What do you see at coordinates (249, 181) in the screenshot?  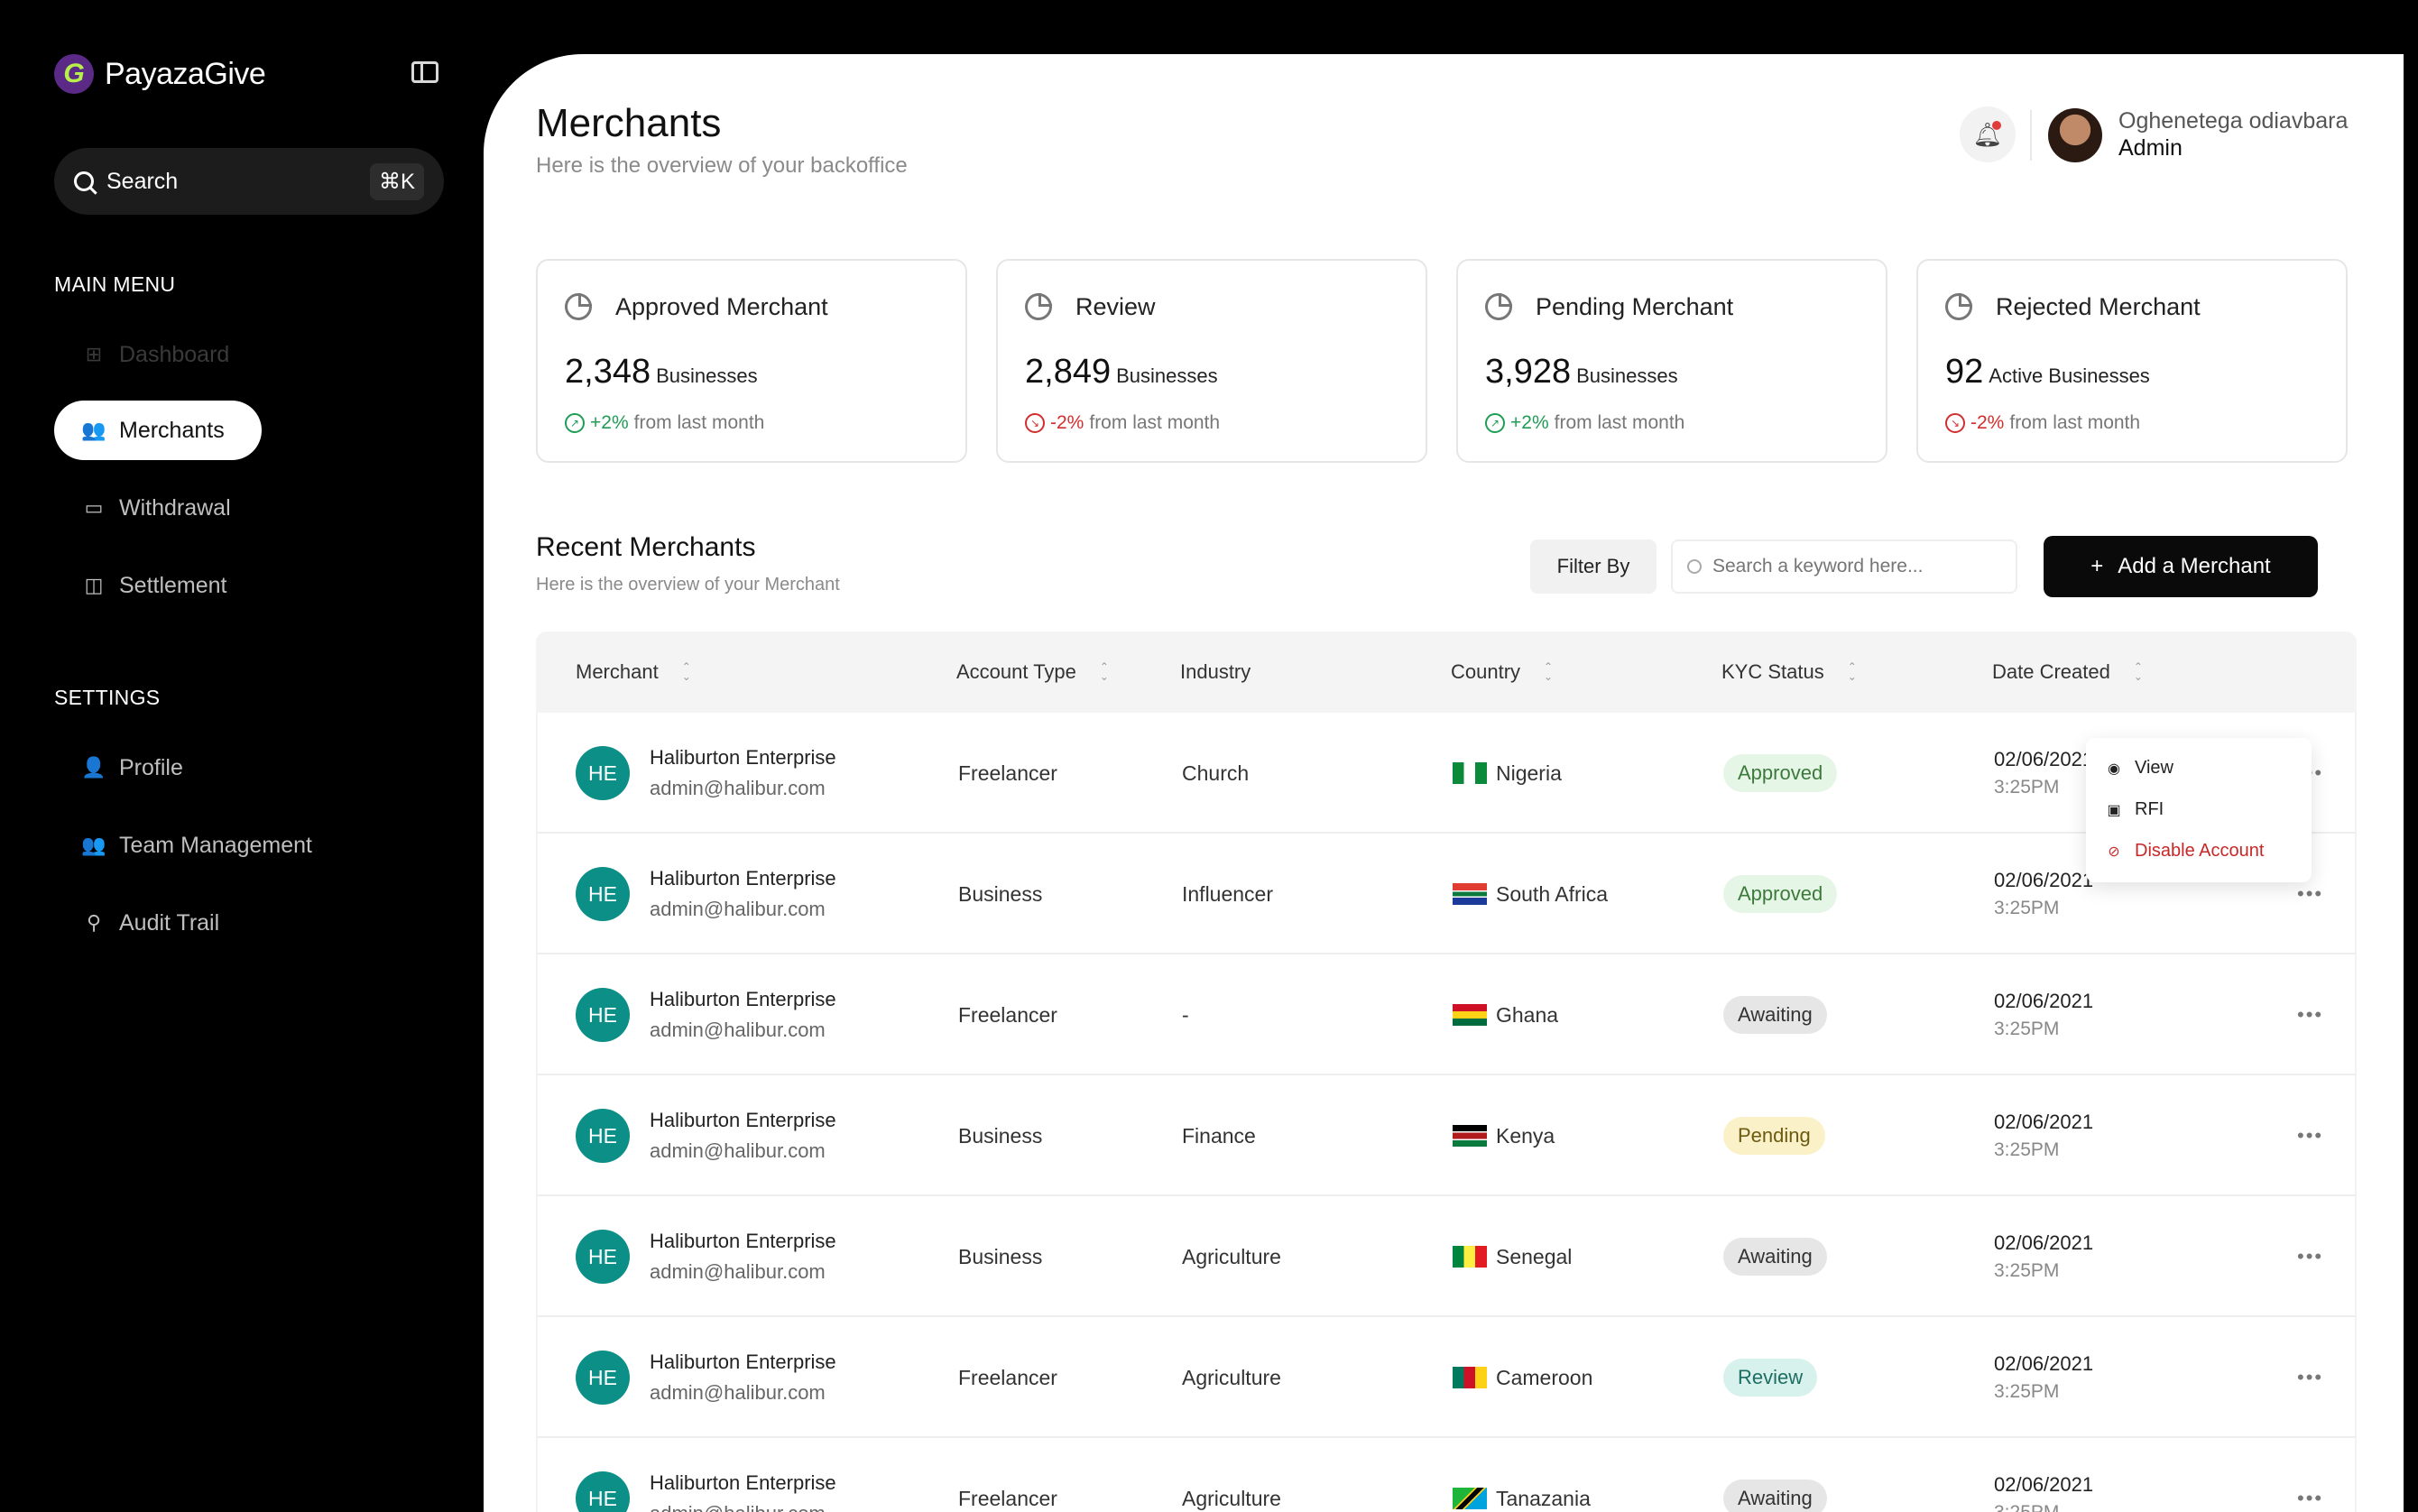 I see `sidebar-search: Search ⌘K` at bounding box center [249, 181].